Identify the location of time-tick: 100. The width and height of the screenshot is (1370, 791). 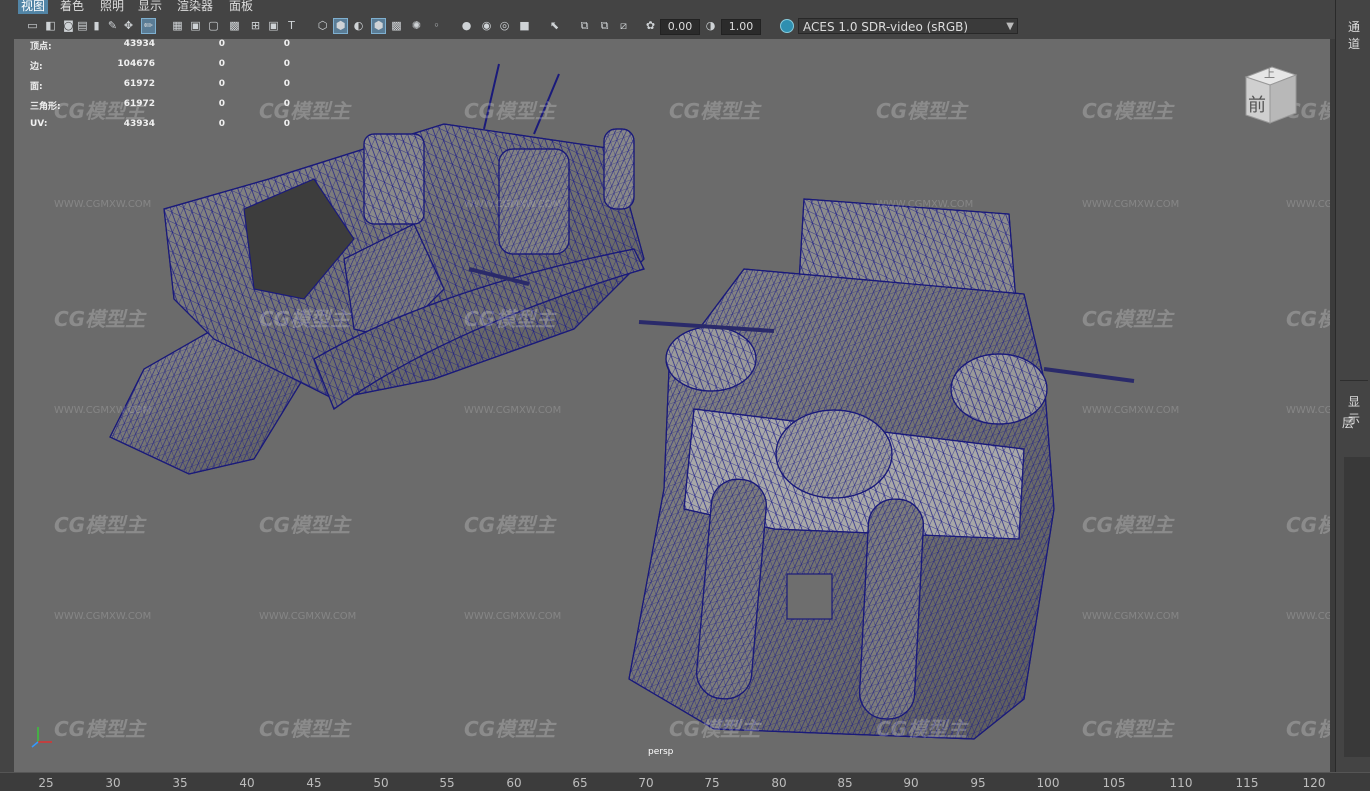
(1048, 783).